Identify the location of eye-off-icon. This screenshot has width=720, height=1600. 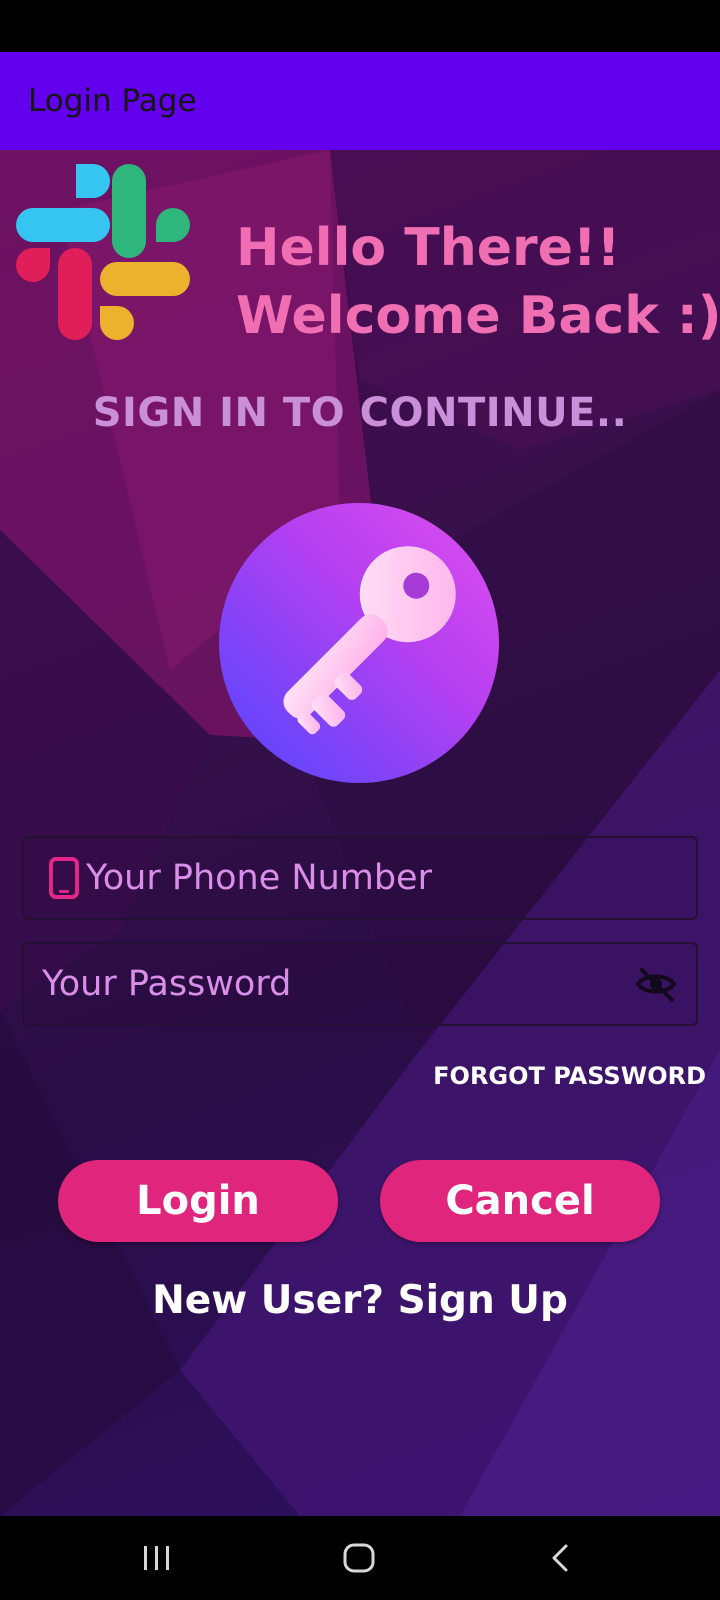
(656, 984).